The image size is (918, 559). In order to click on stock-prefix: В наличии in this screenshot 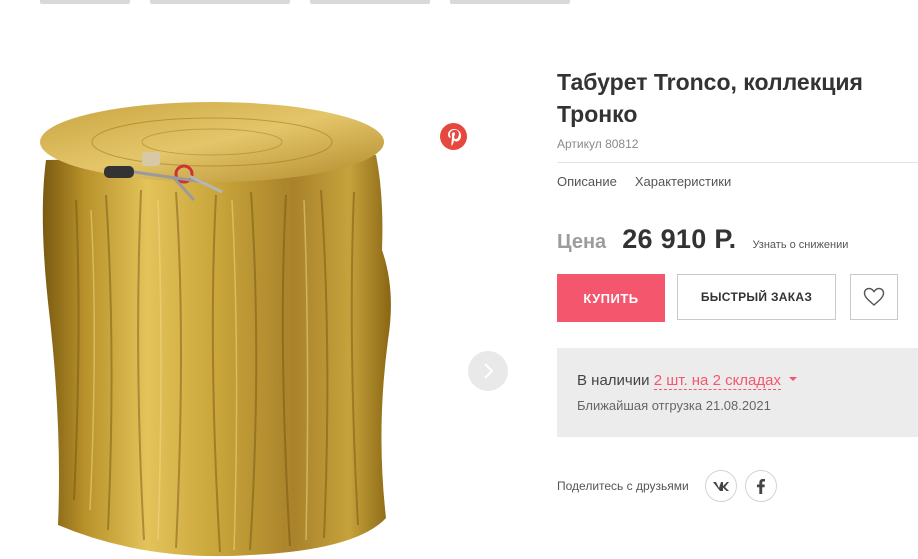, I will do `click(613, 380)`.